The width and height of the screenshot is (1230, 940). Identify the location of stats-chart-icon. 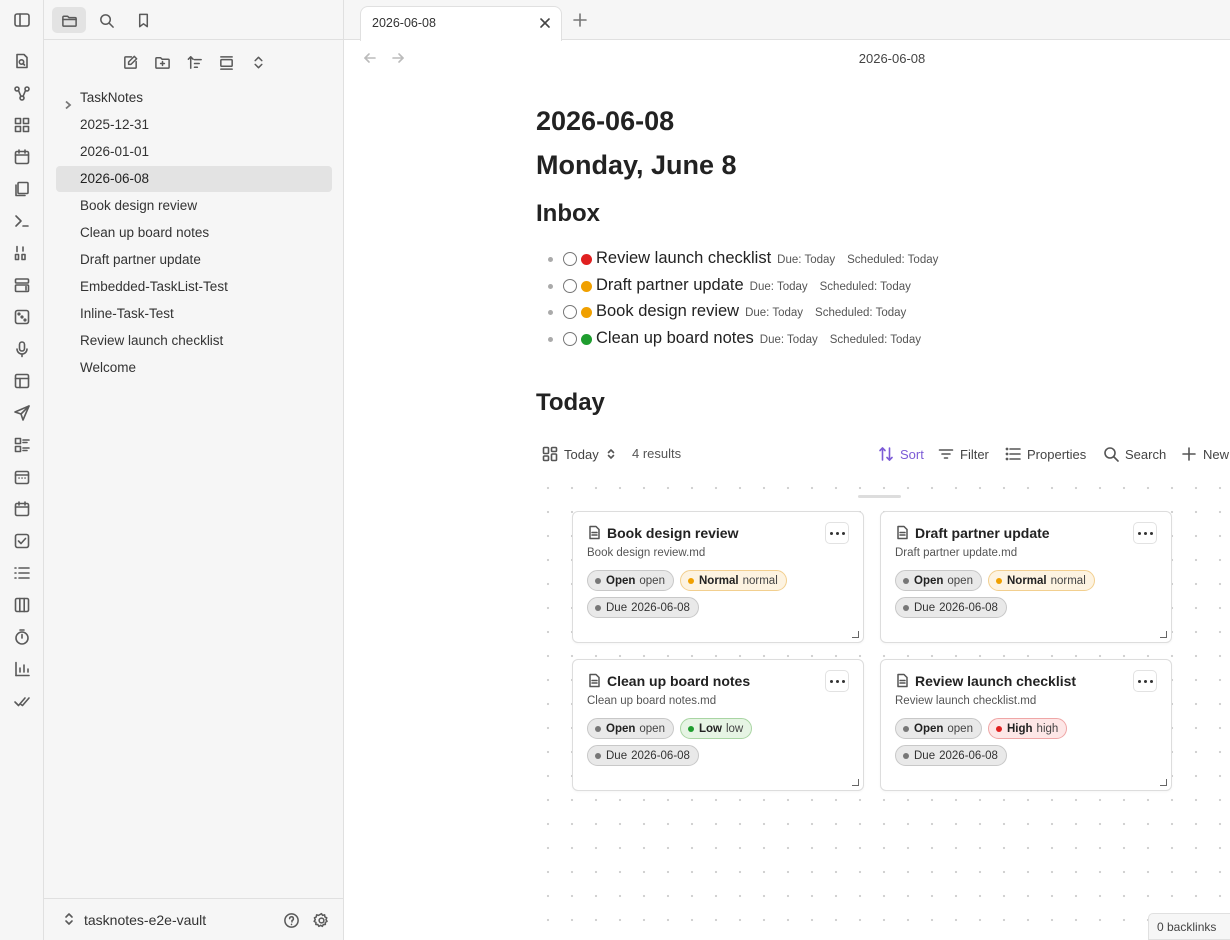
(22, 669).